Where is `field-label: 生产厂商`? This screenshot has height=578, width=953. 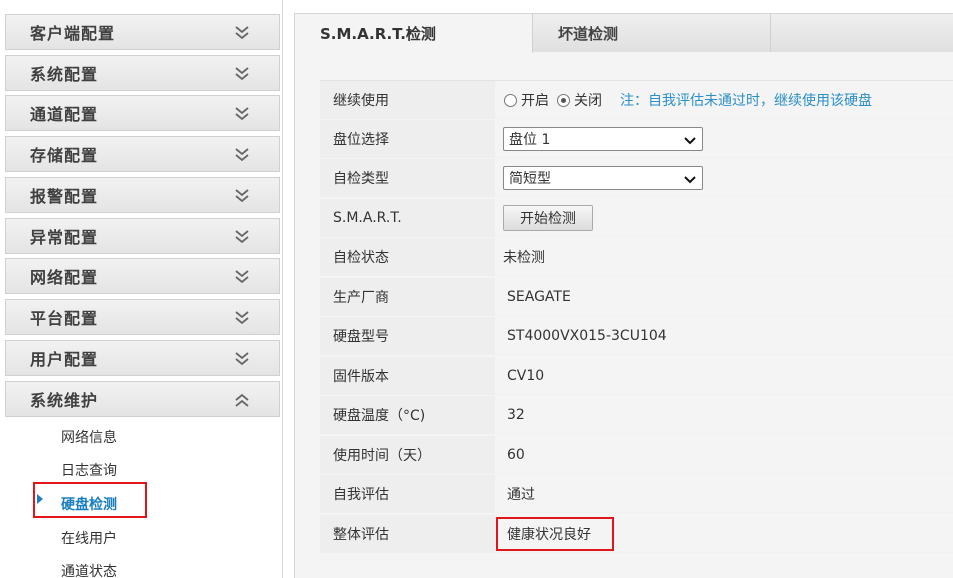
field-label: 生产厂商 is located at coordinates (407, 297).